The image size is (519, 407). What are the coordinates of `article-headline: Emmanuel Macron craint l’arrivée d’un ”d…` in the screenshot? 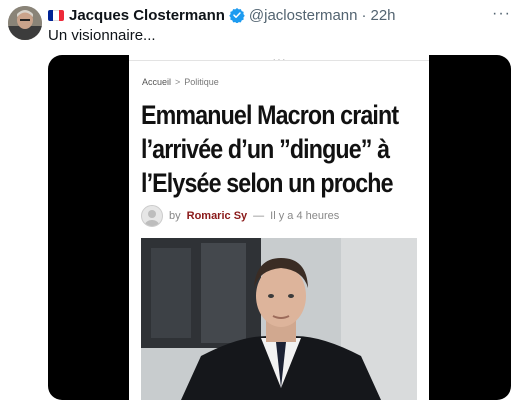 It's located at (270, 149).